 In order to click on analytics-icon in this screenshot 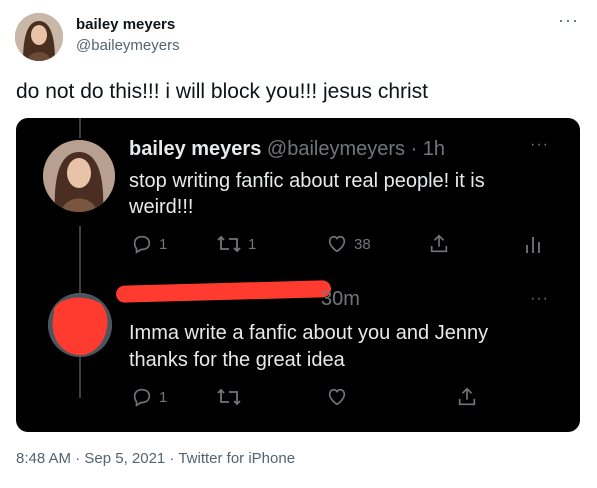, I will do `click(533, 245)`.